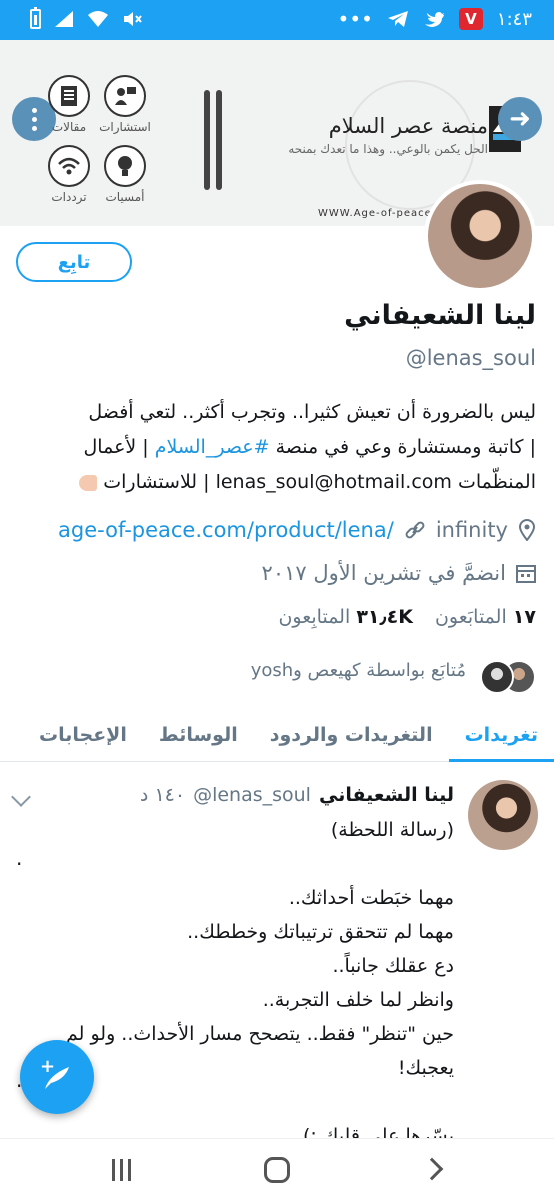  I want to click on profile-meta-location-website: infinity age-of-peace.com/product/lena/, so click(297, 530).